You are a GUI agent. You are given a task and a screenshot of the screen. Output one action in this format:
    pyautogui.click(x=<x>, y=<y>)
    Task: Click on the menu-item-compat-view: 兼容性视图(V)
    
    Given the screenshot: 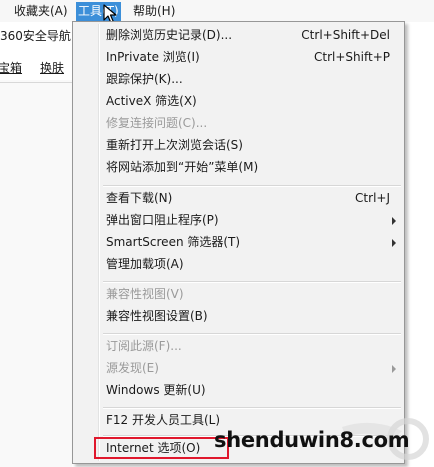 What is the action you would take?
    pyautogui.click(x=238, y=294)
    